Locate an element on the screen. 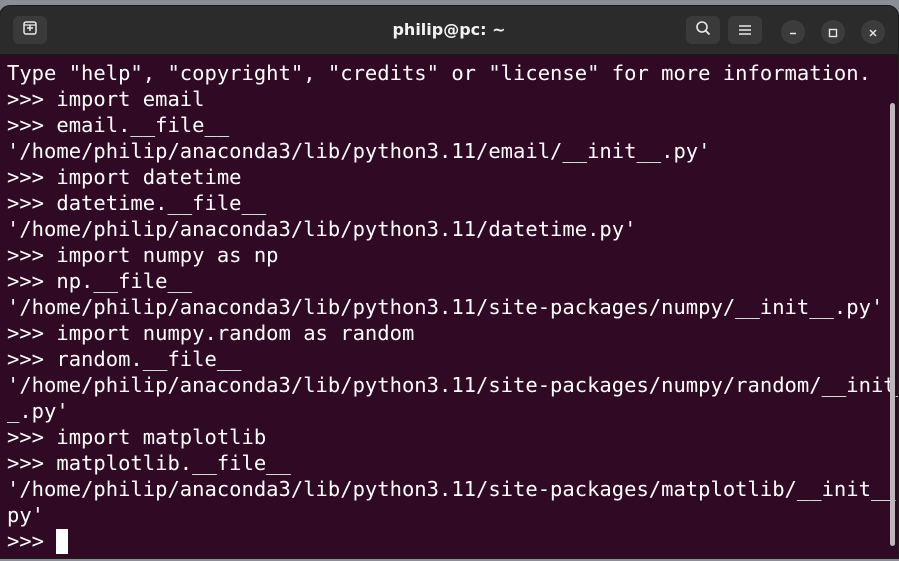  window-title: philip@pc: ~ is located at coordinates (449, 29).